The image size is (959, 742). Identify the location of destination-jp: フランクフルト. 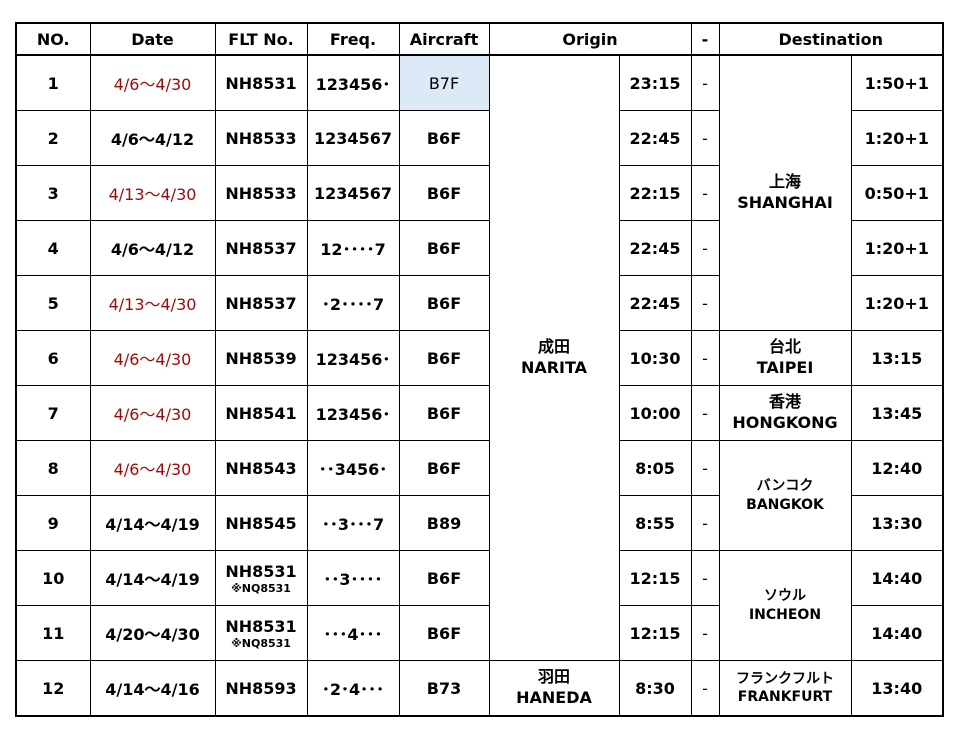
(785, 678).